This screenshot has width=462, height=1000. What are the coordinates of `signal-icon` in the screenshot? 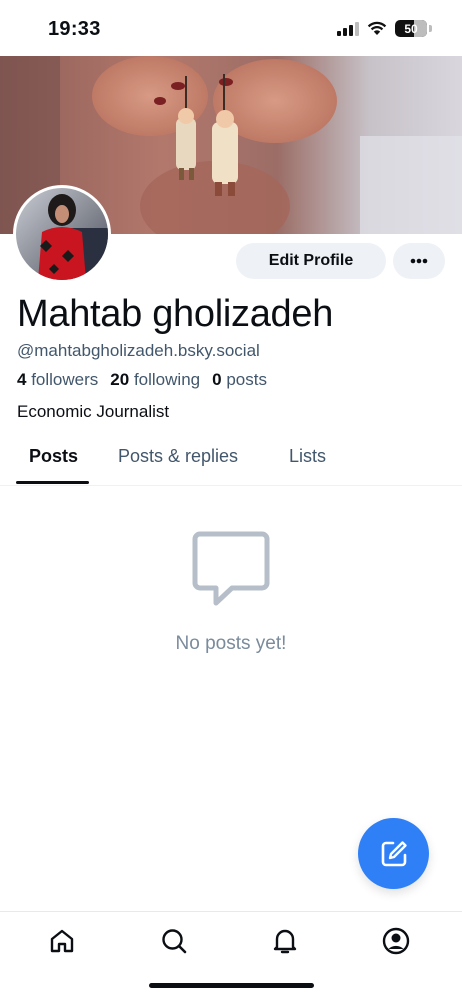 It's located at (348, 28).